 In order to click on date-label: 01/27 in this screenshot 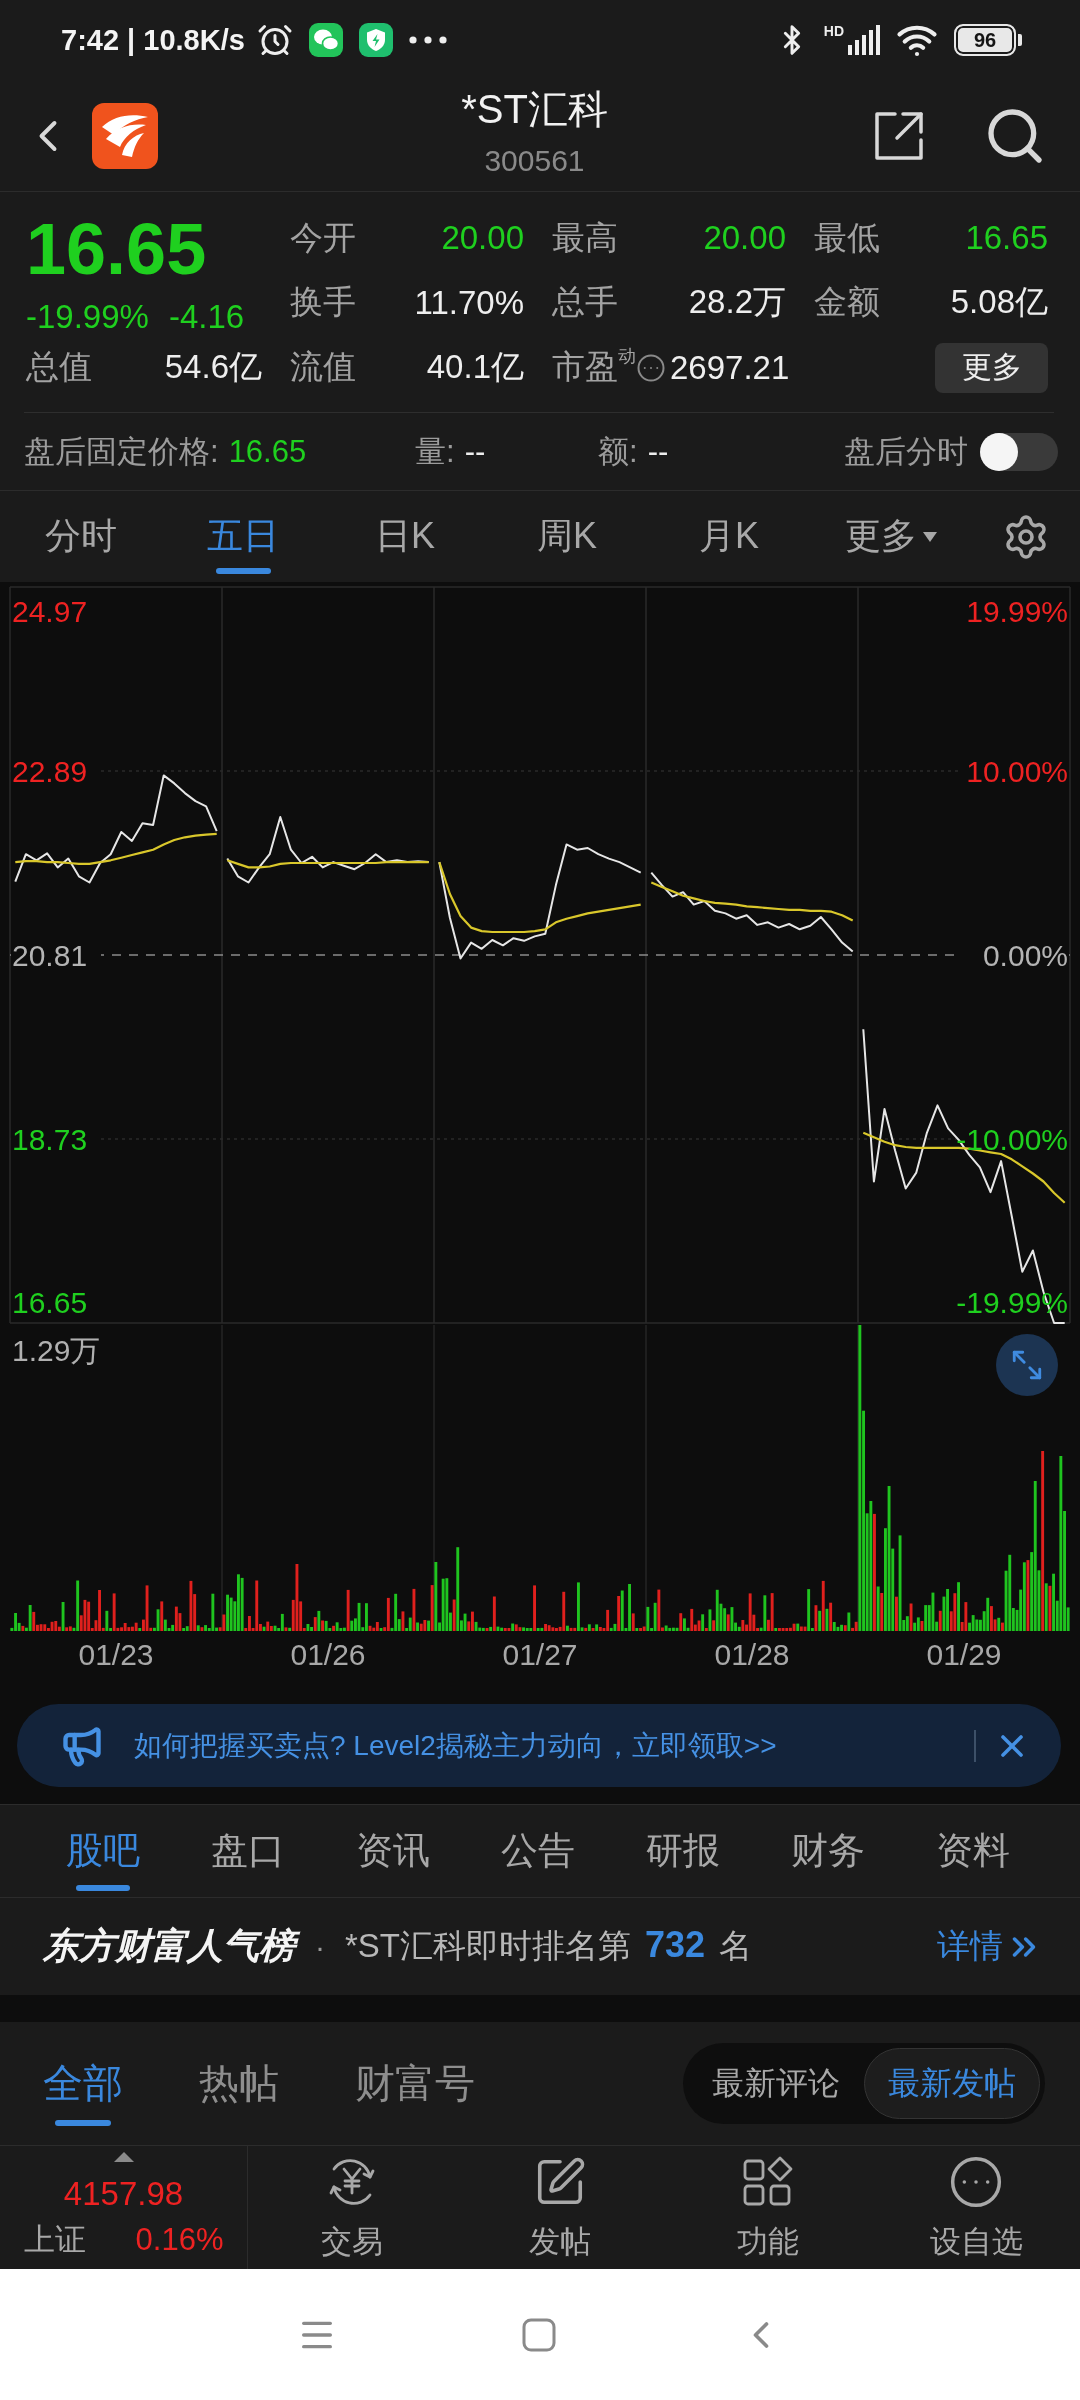, I will do `click(540, 1654)`.